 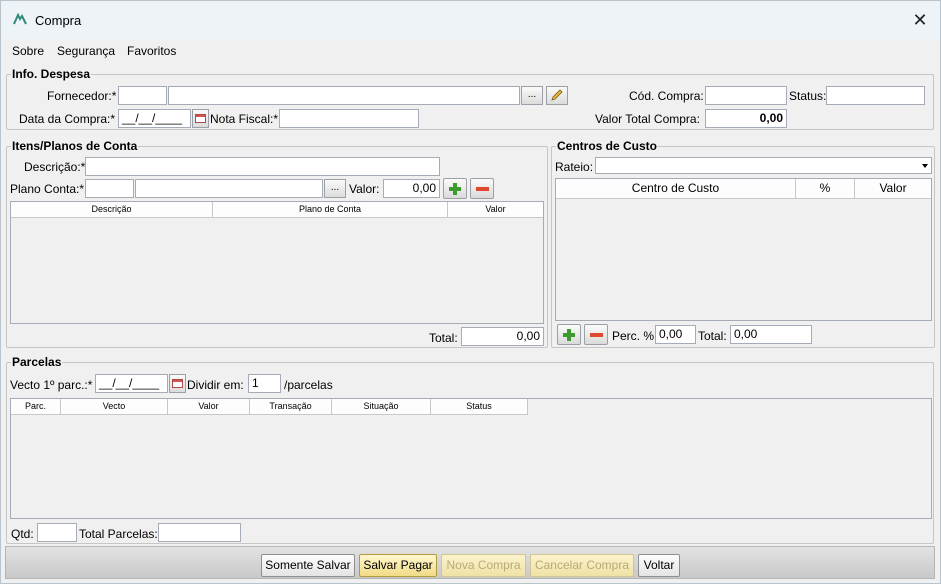 What do you see at coordinates (229, 188) in the screenshot?
I see `plano-conta-name-input` at bounding box center [229, 188].